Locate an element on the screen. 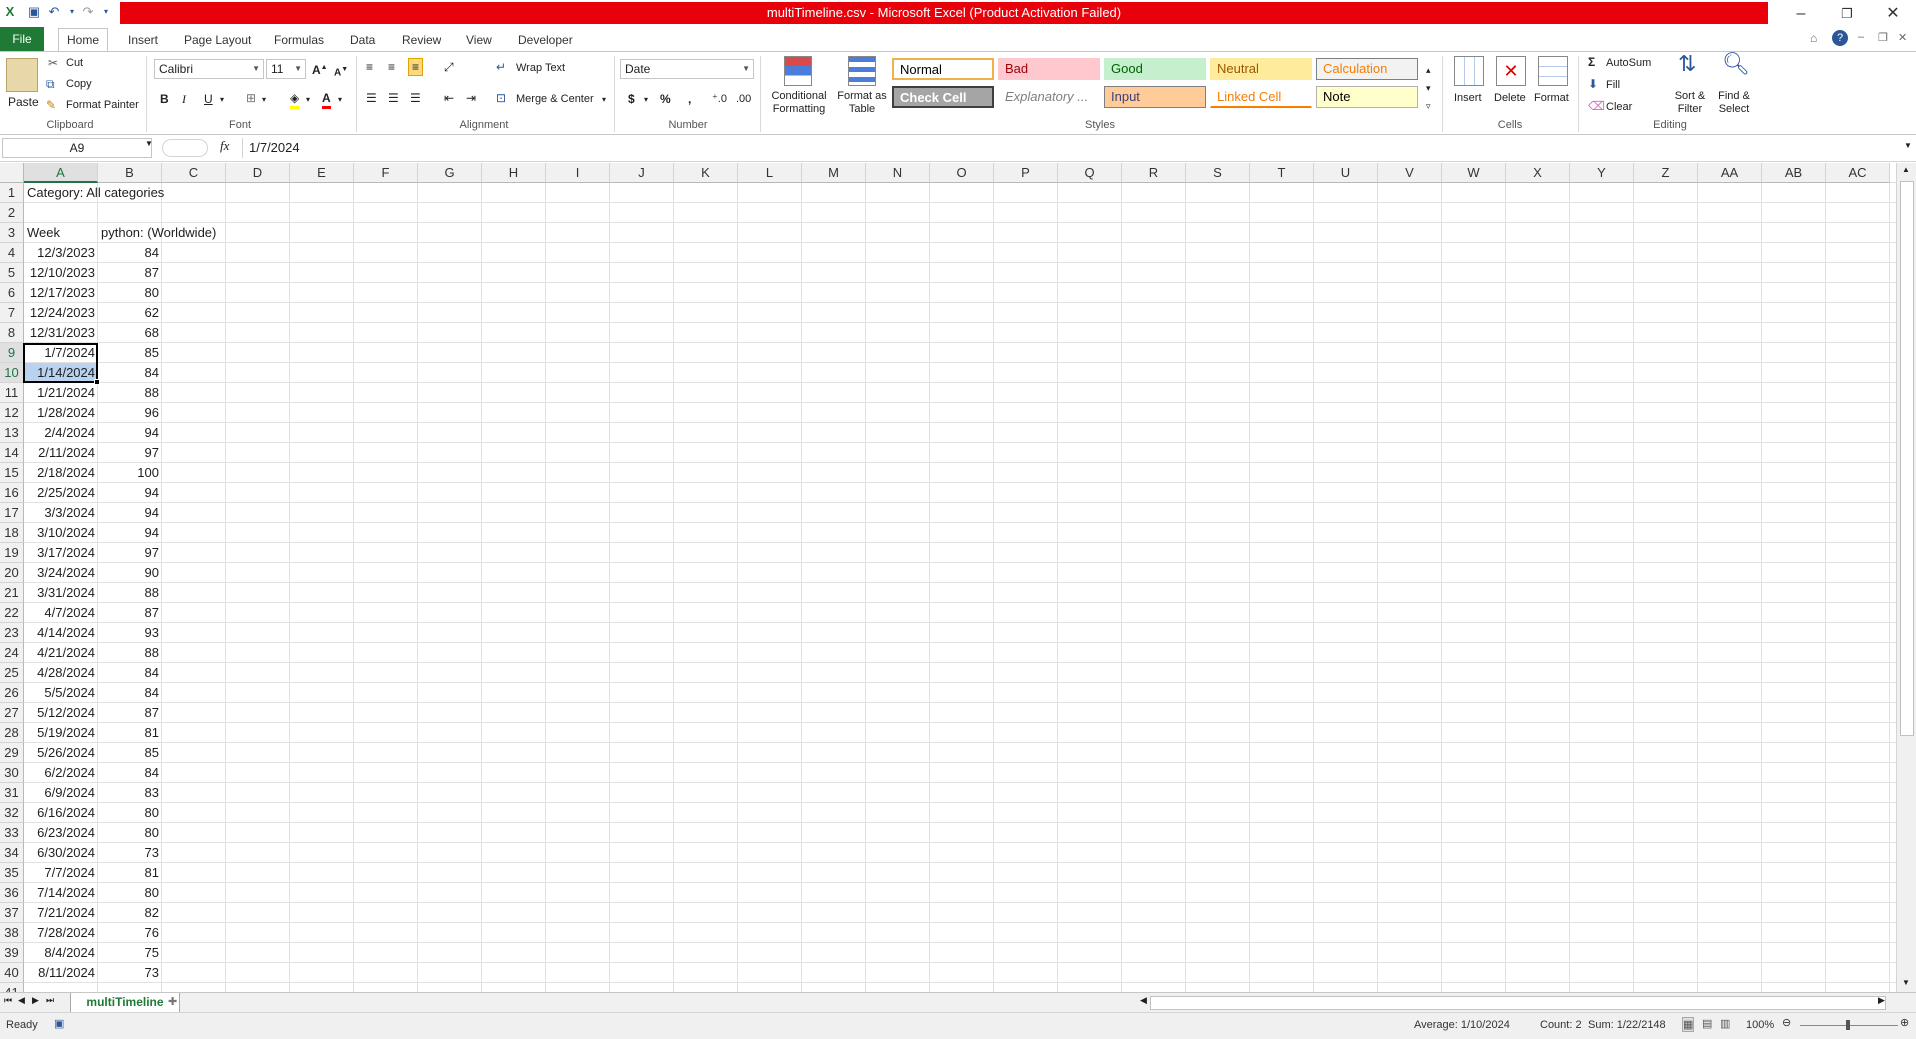  insert-cells-icon is located at coordinates (1469, 71).